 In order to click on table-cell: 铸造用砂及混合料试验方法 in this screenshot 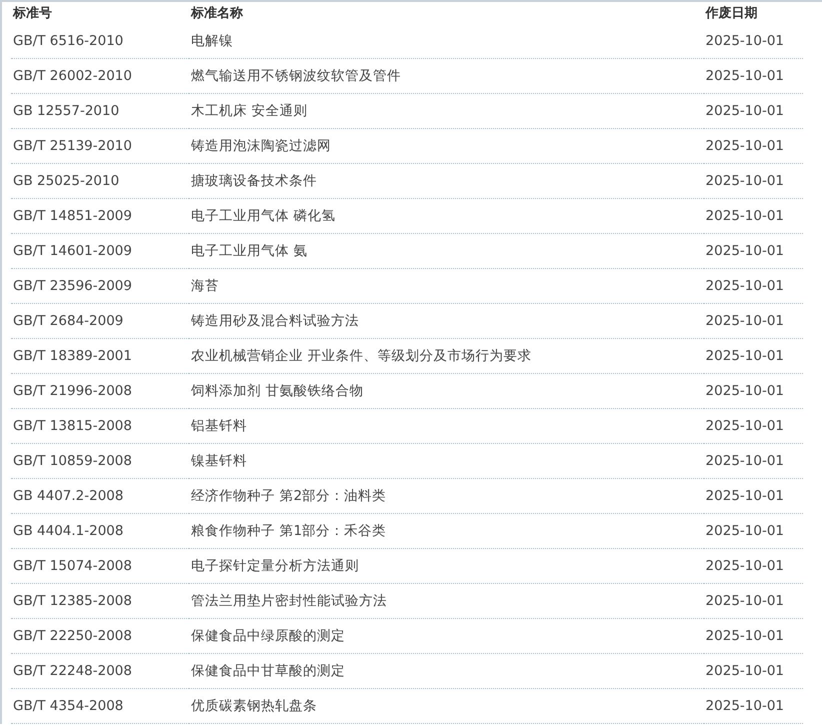, I will do `click(446, 321)`.